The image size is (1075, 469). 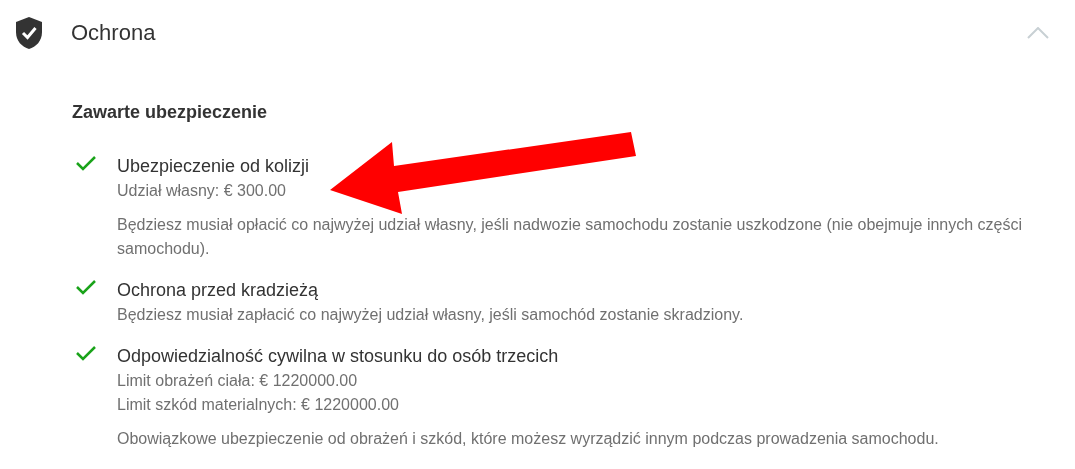 What do you see at coordinates (214, 166) in the screenshot?
I see `coverage-title: Ubezpieczenie od kolizji` at bounding box center [214, 166].